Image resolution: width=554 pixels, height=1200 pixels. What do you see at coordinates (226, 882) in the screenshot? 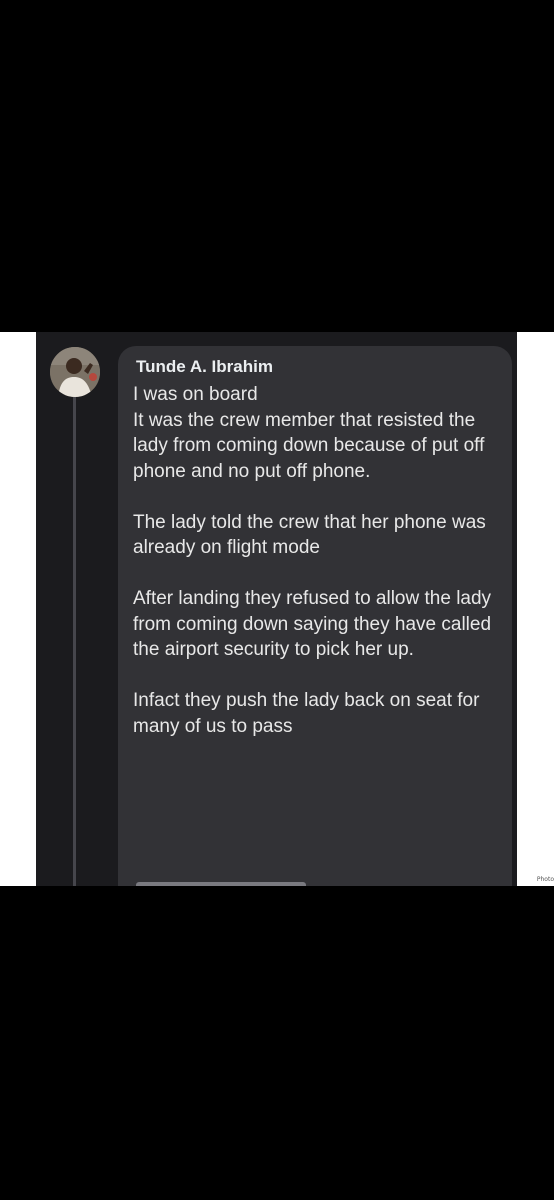
I see `next-comment-author-cut-off` at bounding box center [226, 882].